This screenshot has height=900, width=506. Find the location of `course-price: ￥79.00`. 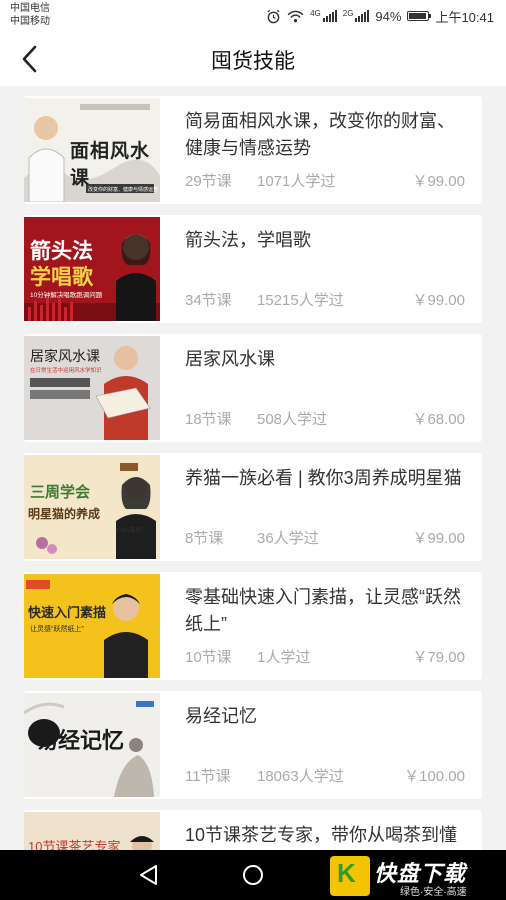

course-price: ￥79.00 is located at coordinates (438, 657).